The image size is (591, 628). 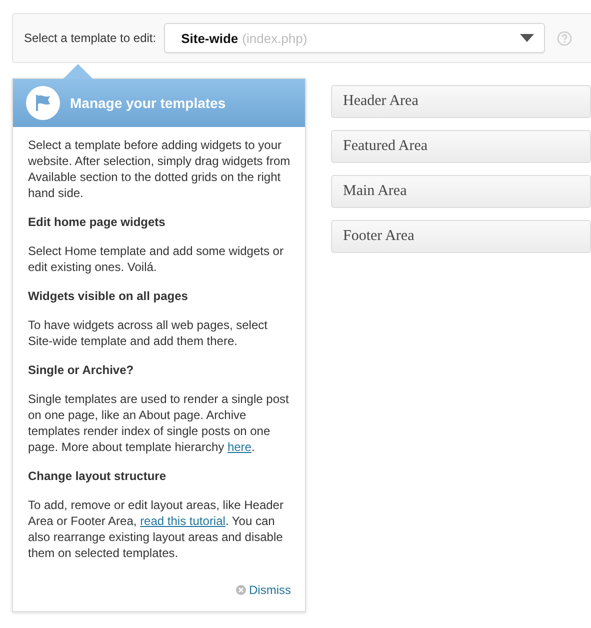 What do you see at coordinates (97, 222) in the screenshot?
I see `section-heading: Edit home page widgets` at bounding box center [97, 222].